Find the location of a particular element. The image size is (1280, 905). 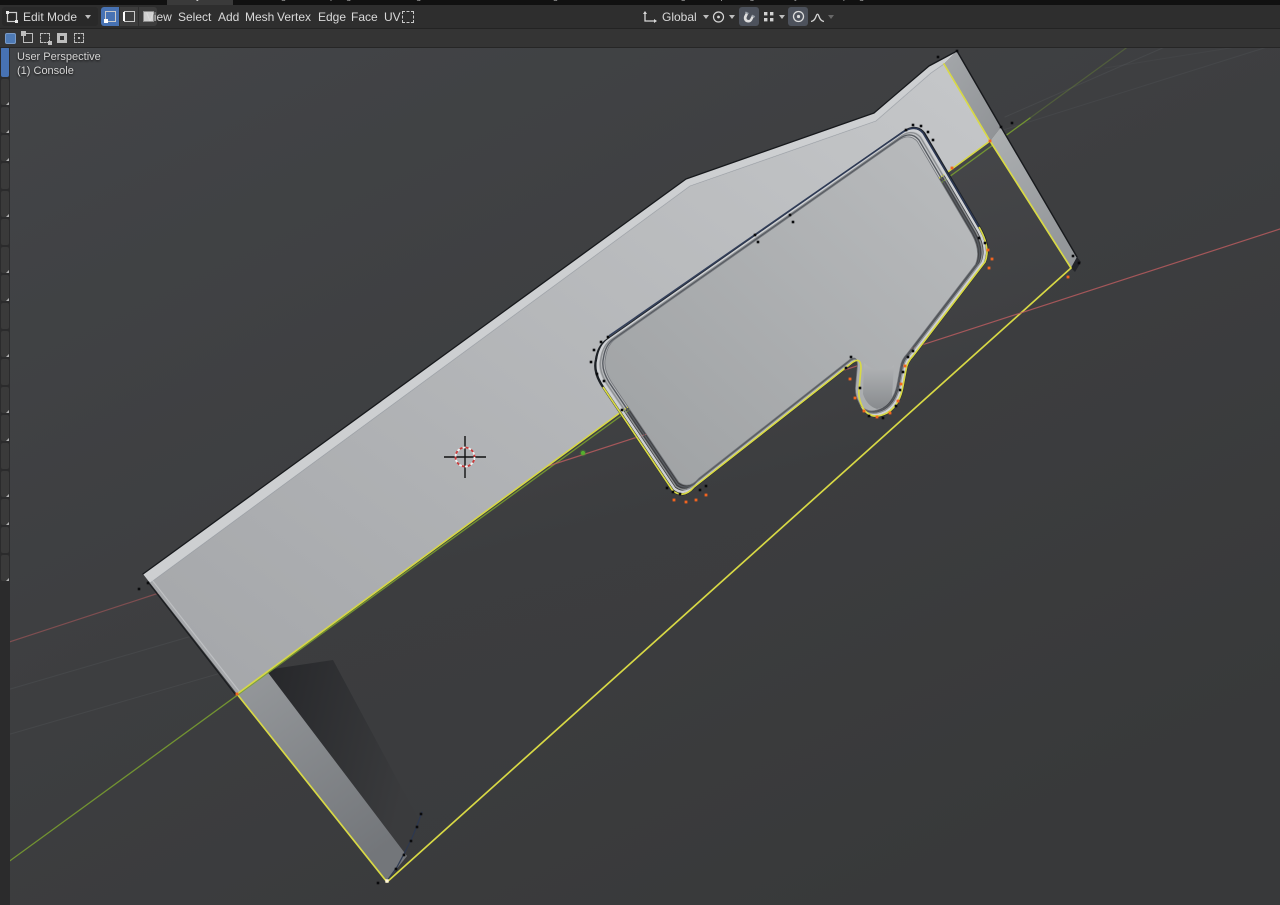

vertex-select-icon is located at coordinates (109, 17).